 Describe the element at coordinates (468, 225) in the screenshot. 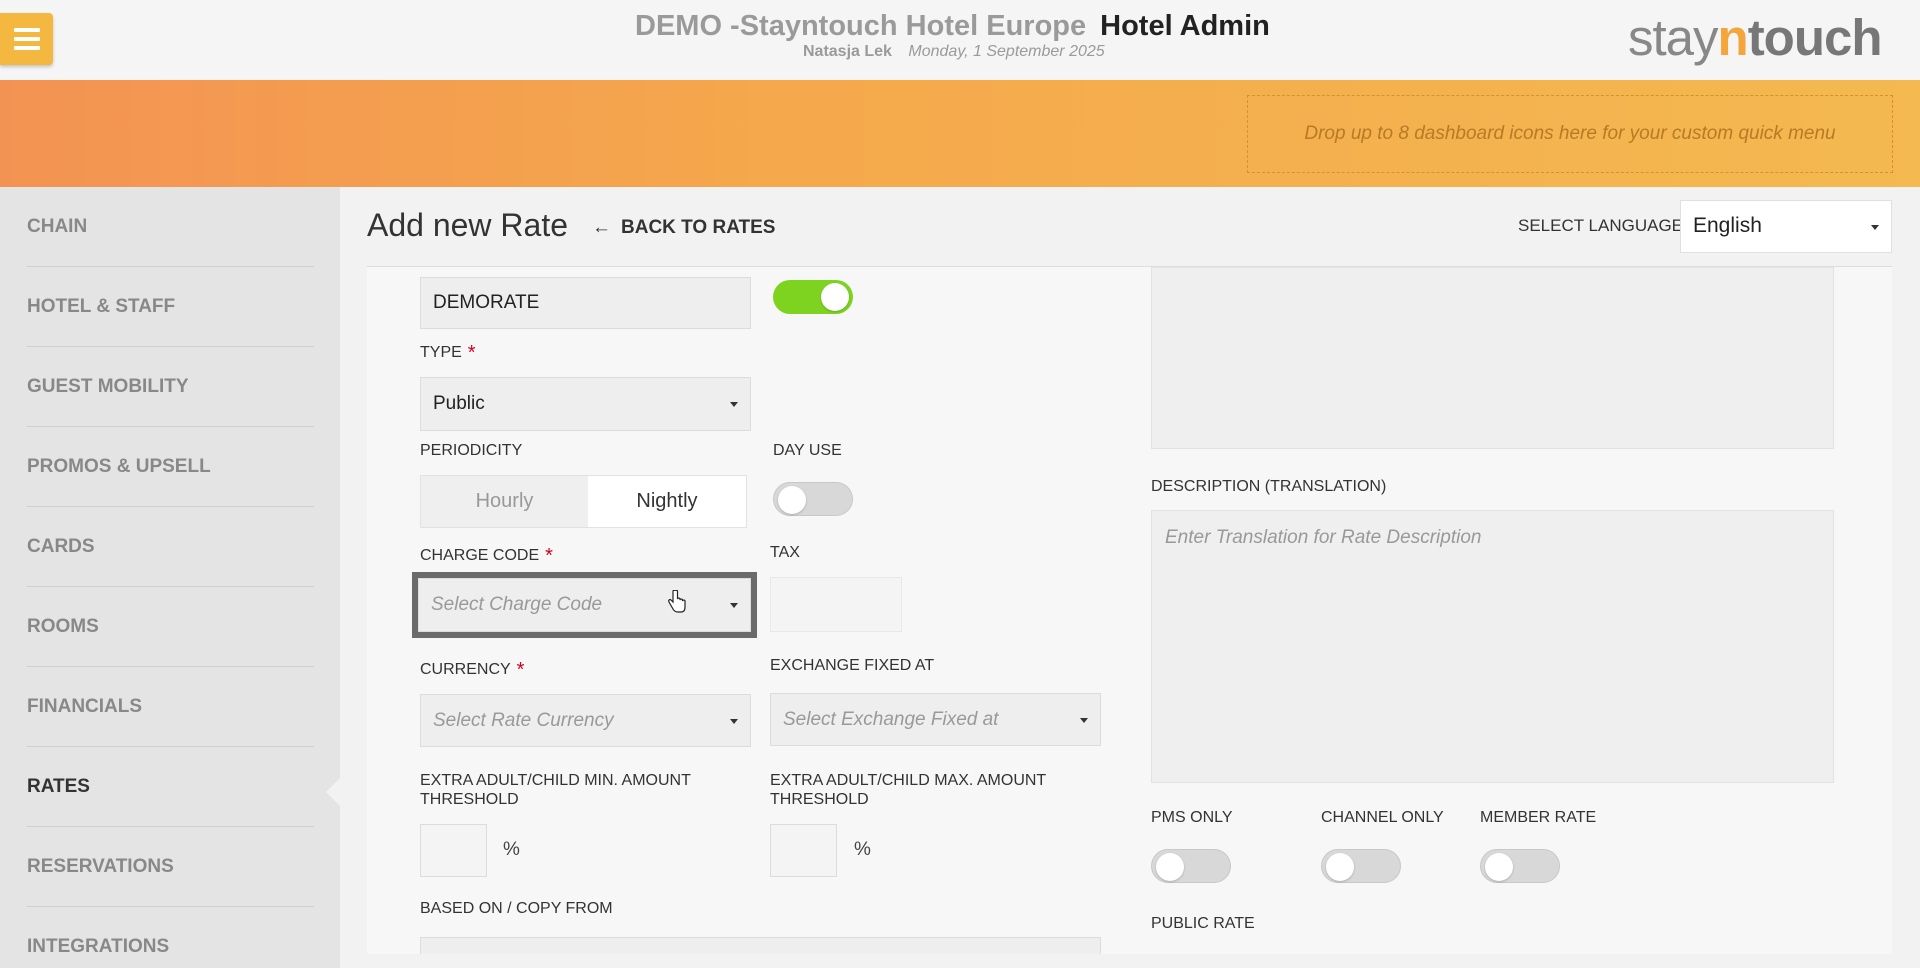

I see `page-title: Add new Rate` at that location.